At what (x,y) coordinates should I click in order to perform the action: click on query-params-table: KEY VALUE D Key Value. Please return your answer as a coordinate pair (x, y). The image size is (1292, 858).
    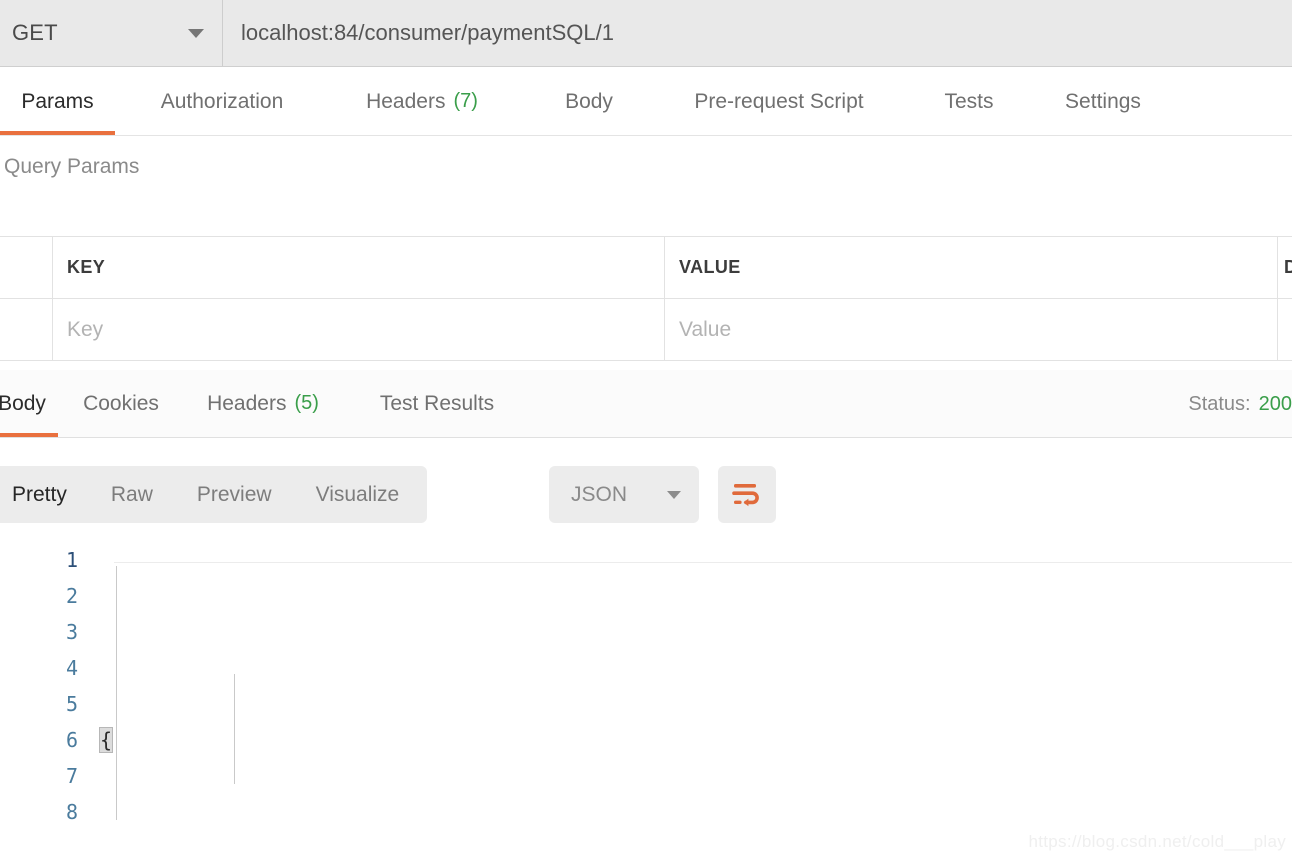
    Looking at the image, I should click on (646, 298).